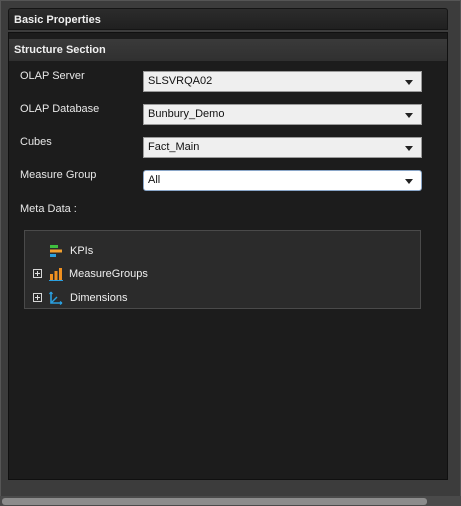 The height and width of the screenshot is (506, 461). I want to click on olap-server-select: SLSVRQA02, so click(282, 81).